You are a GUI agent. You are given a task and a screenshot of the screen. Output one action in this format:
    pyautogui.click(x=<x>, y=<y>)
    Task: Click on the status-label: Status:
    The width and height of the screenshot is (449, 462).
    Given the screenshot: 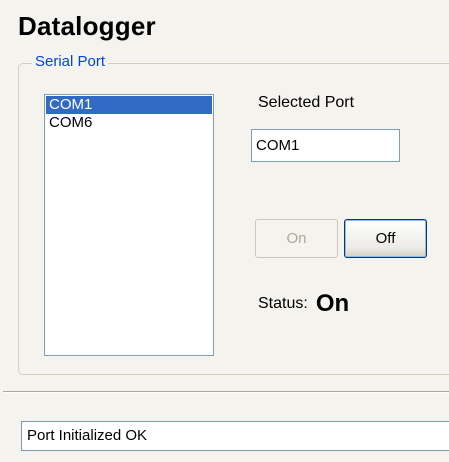 What is the action you would take?
    pyautogui.click(x=283, y=303)
    